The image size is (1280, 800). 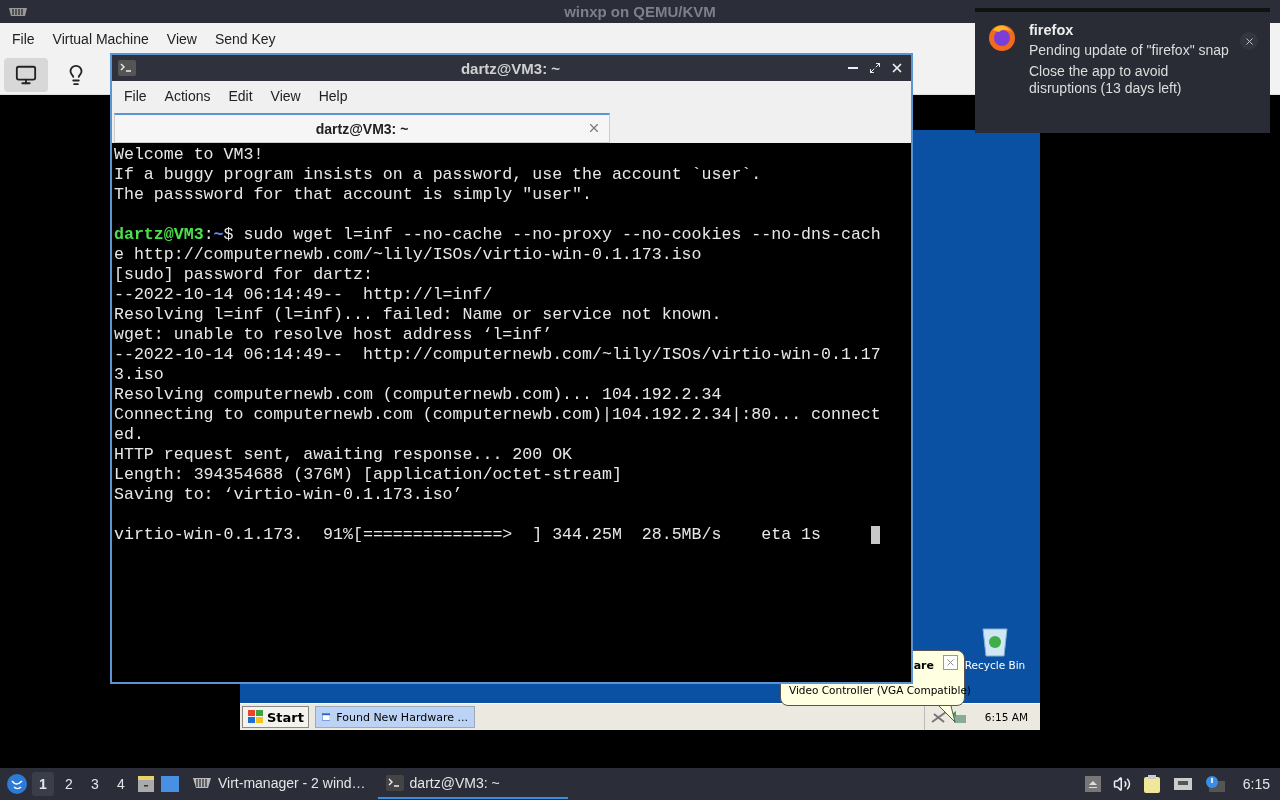 What do you see at coordinates (18, 11) in the screenshot?
I see `app-logo-icon` at bounding box center [18, 11].